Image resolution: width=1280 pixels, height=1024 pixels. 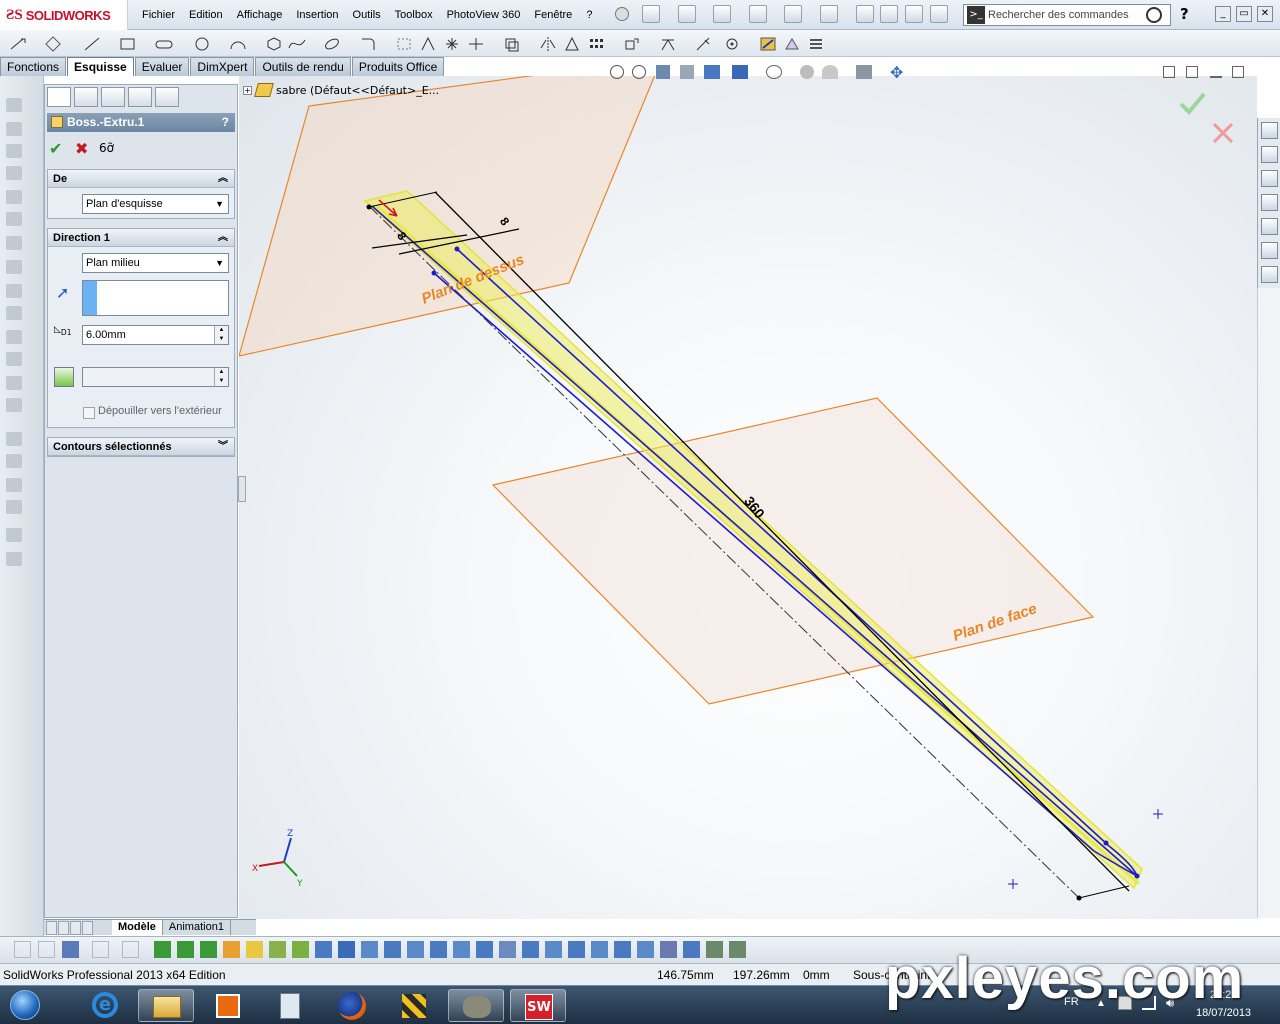 What do you see at coordinates (1192, 103) in the screenshot?
I see `confirm-ok-icon` at bounding box center [1192, 103].